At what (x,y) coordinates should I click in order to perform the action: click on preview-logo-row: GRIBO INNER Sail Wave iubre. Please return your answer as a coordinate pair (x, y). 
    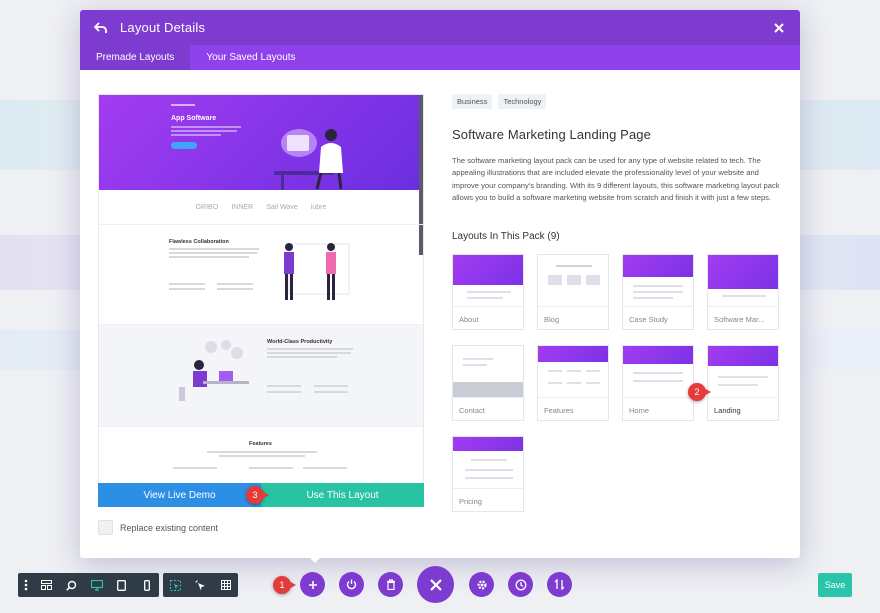
    Looking at the image, I should click on (261, 207).